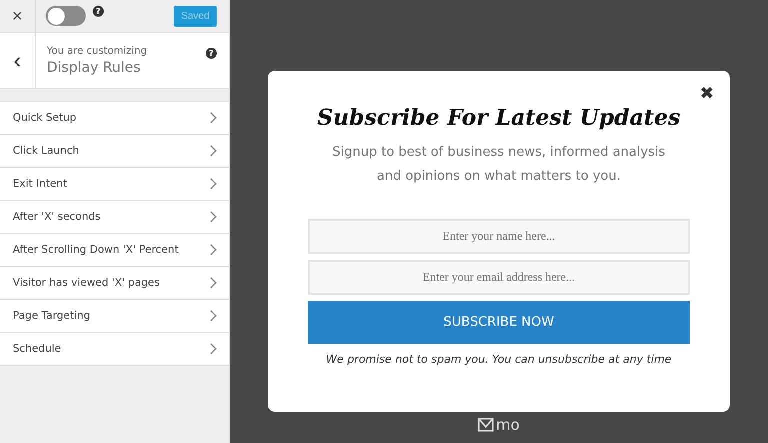 The width and height of the screenshot is (768, 443). Describe the element at coordinates (114, 250) in the screenshot. I see `menu-item: After Scrolling Down 'X' Percent` at that location.